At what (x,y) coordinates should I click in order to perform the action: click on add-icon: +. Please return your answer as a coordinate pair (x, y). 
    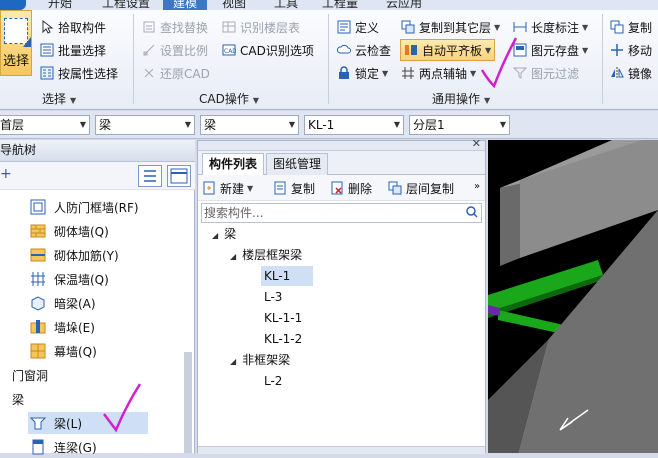
    Looking at the image, I should click on (6, 174).